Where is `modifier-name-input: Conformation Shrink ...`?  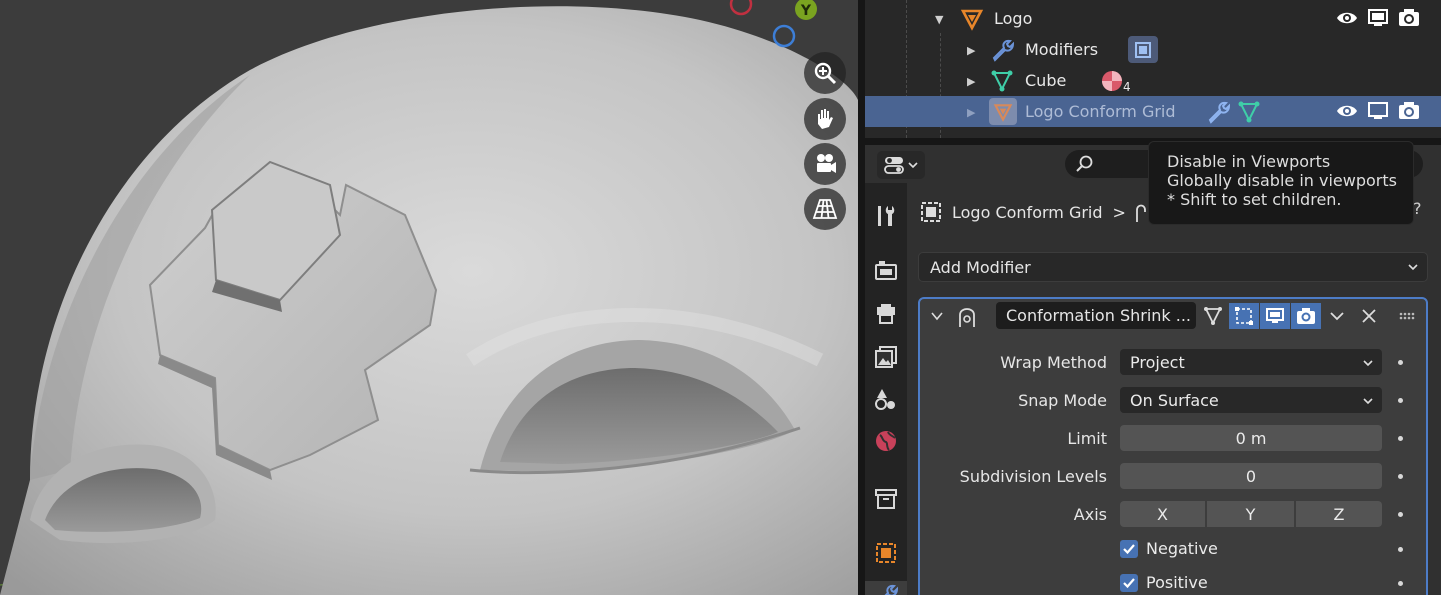
modifier-name-input: Conformation Shrink ... is located at coordinates (1096, 315).